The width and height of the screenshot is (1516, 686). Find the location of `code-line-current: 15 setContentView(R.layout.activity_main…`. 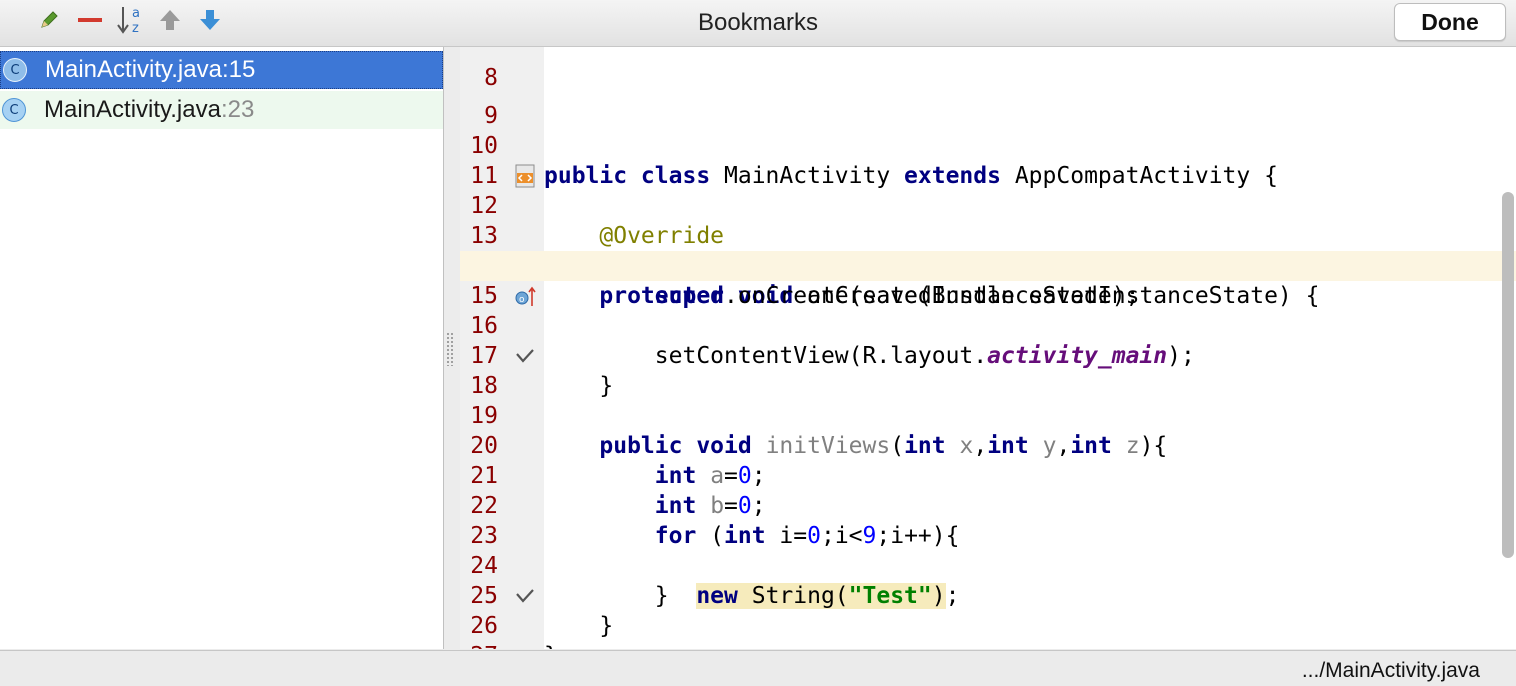

code-line-current: 15 setContentView(R.layout.activity_main… is located at coordinates (988, 310).